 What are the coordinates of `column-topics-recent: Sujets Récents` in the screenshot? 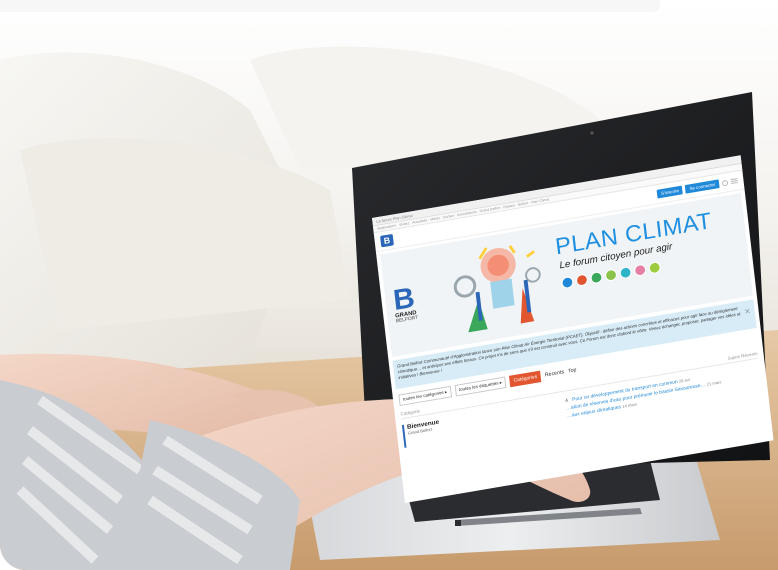 It's located at (742, 356).